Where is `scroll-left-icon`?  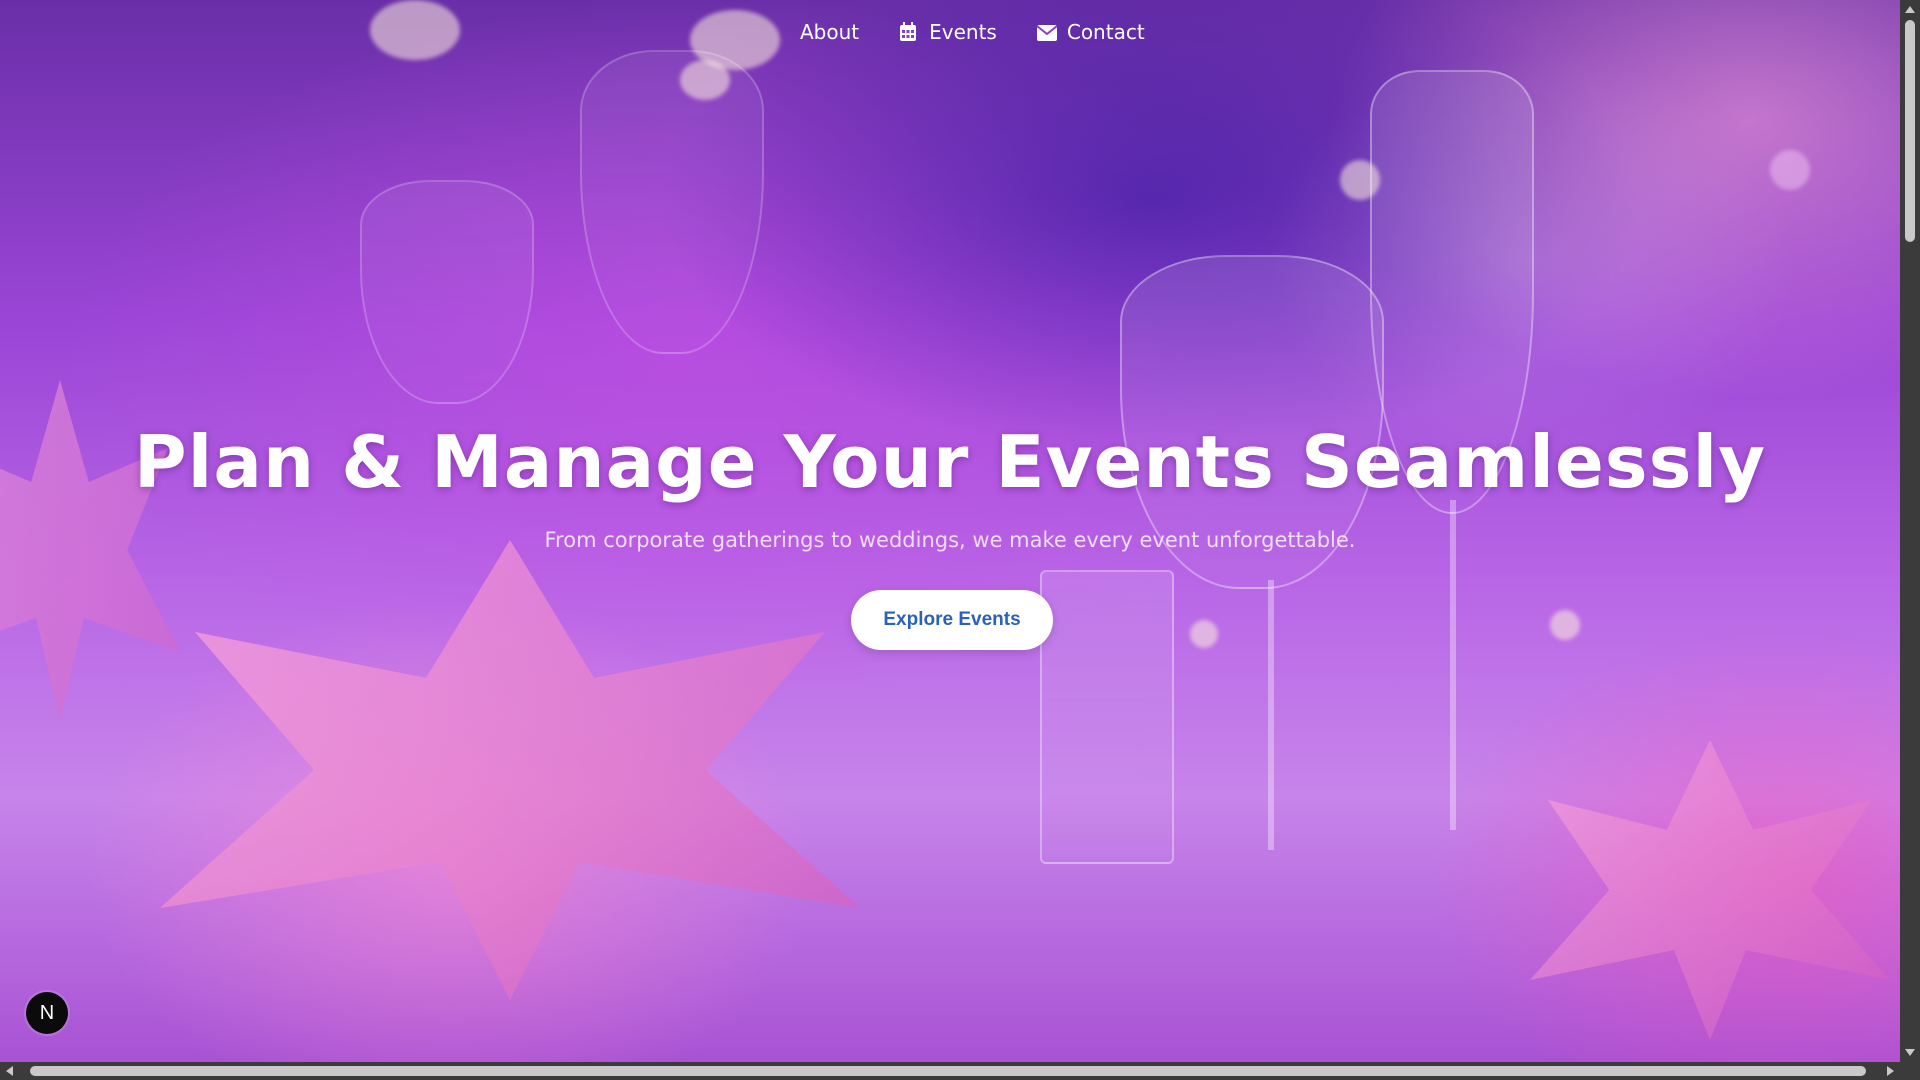 scroll-left-icon is located at coordinates (9, 1071).